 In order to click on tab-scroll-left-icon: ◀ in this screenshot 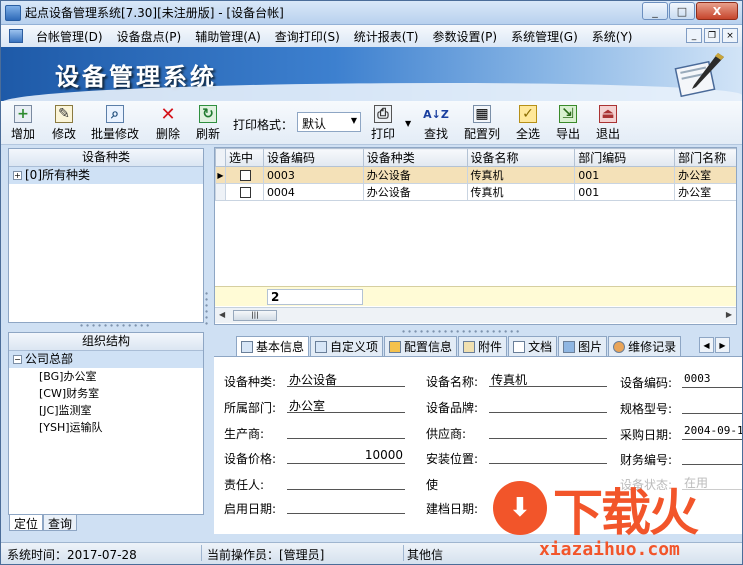, I will do `click(706, 345)`.